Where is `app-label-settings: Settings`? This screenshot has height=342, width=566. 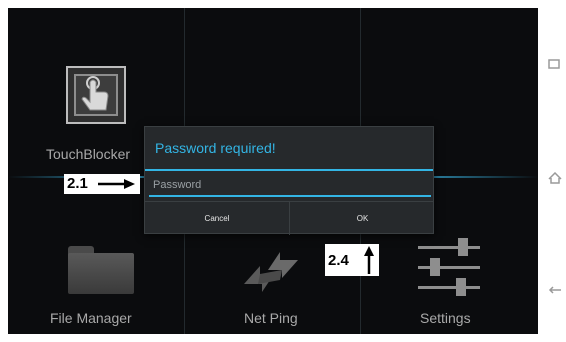
app-label-settings: Settings is located at coordinates (445, 318).